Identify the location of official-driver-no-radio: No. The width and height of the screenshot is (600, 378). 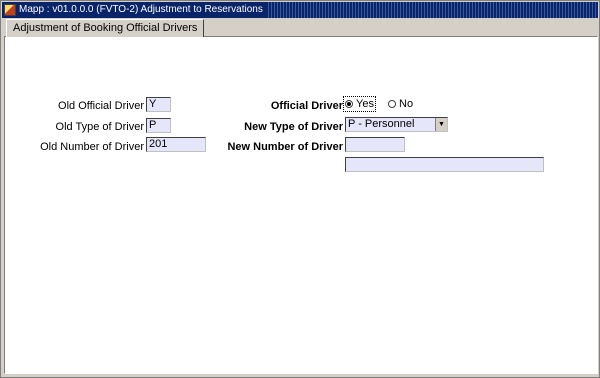
(400, 104).